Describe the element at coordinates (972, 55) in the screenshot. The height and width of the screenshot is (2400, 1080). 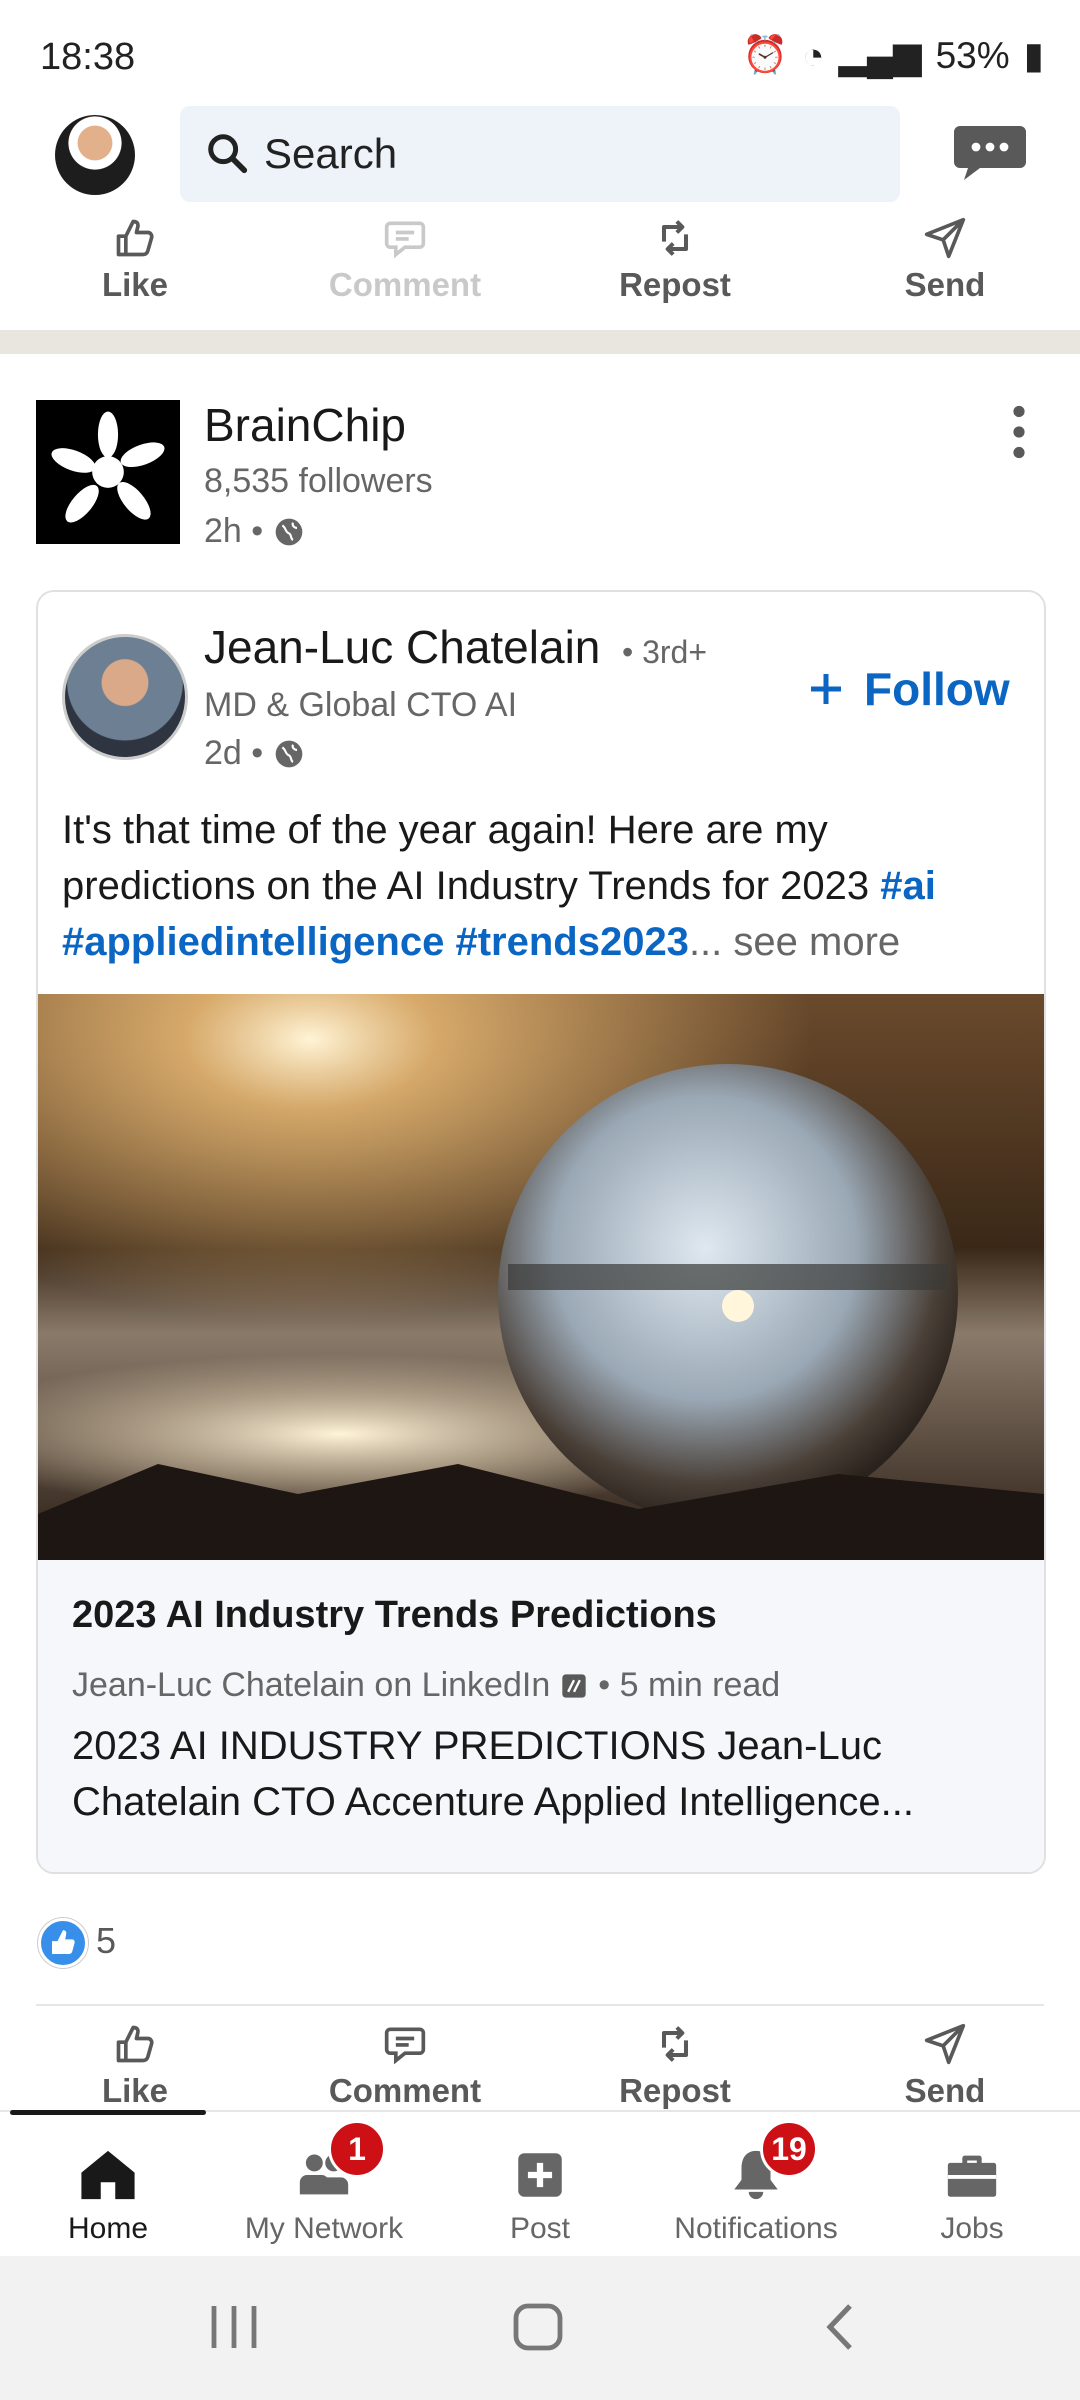
I see `battery-percent: 53%` at that location.